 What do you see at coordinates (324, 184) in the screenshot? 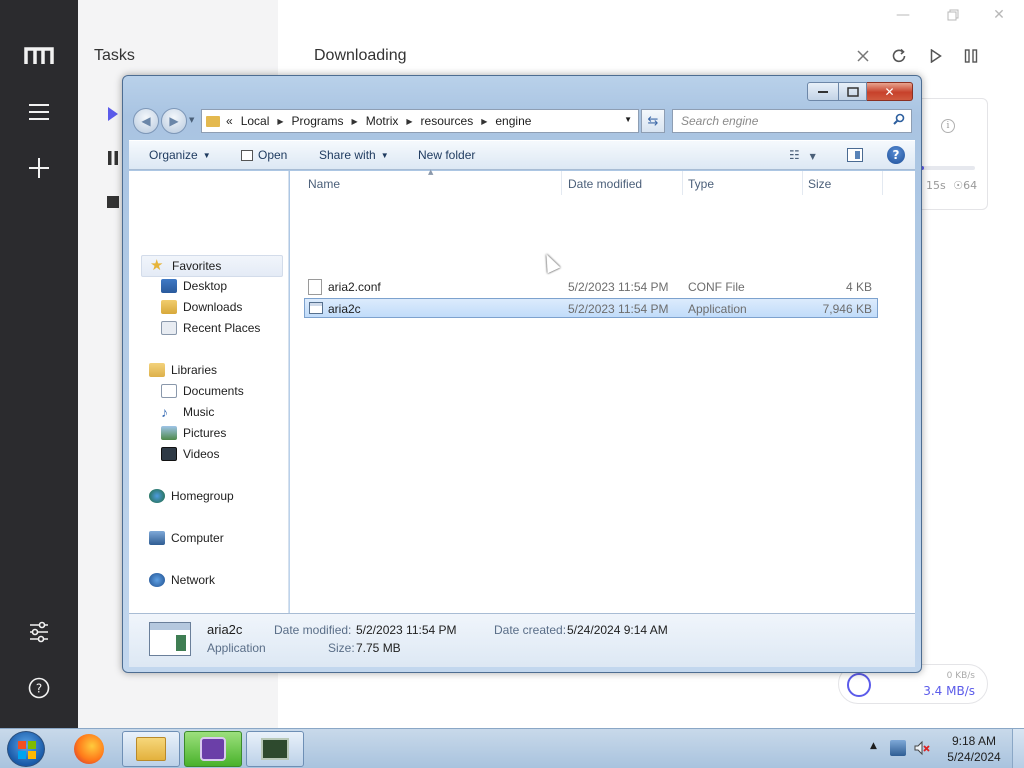
I see `column-header-name: Name` at bounding box center [324, 184].